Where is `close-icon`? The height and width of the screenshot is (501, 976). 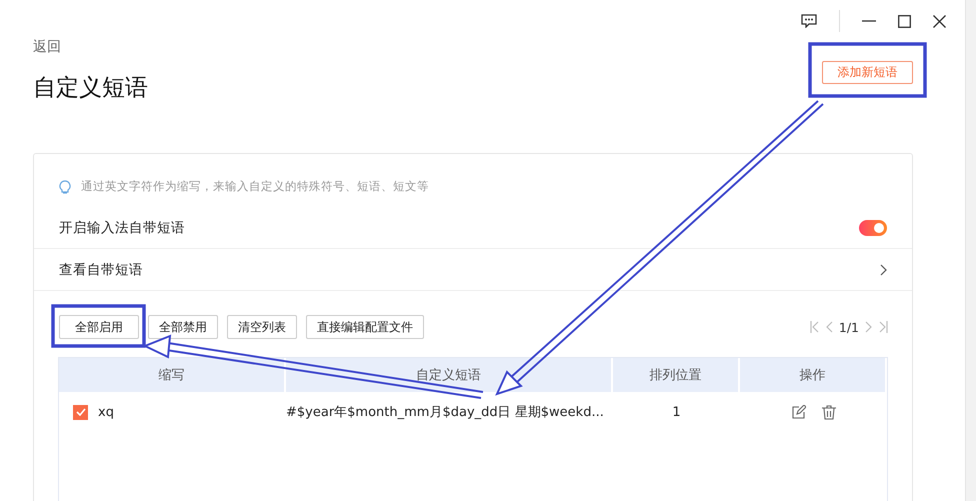 close-icon is located at coordinates (939, 21).